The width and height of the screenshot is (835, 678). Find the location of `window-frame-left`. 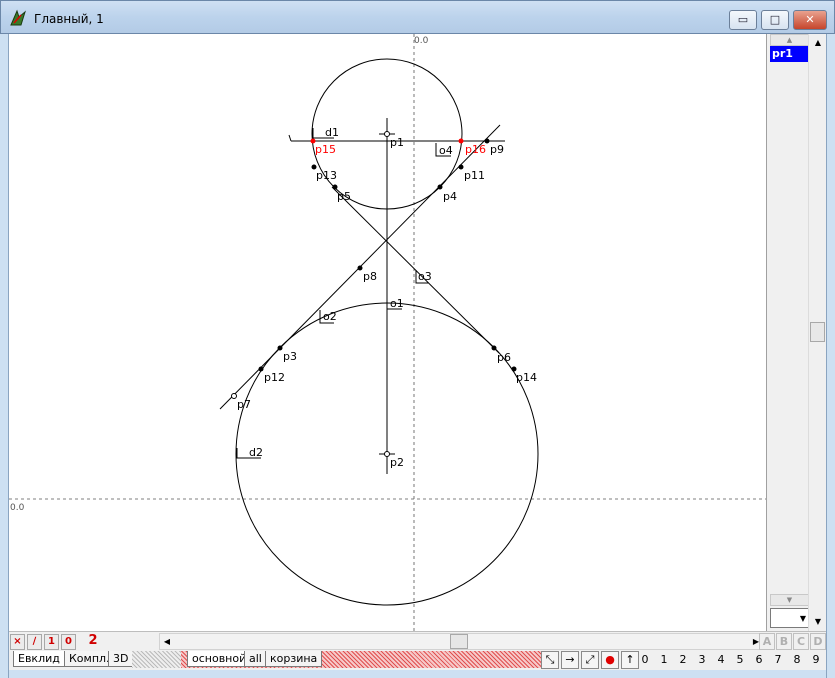

window-frame-left is located at coordinates (4, 356).